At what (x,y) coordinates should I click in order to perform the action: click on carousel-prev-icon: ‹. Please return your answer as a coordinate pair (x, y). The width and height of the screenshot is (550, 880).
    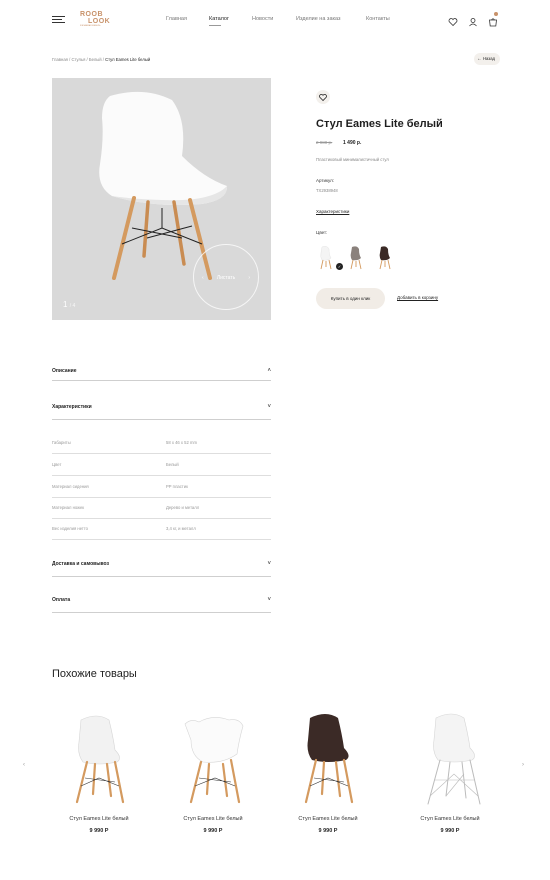
    Looking at the image, I should click on (24, 765).